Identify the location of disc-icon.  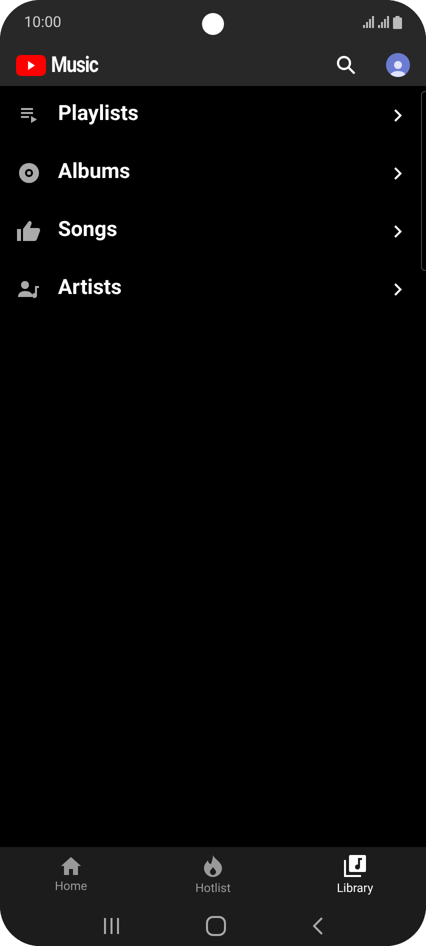
(29, 173).